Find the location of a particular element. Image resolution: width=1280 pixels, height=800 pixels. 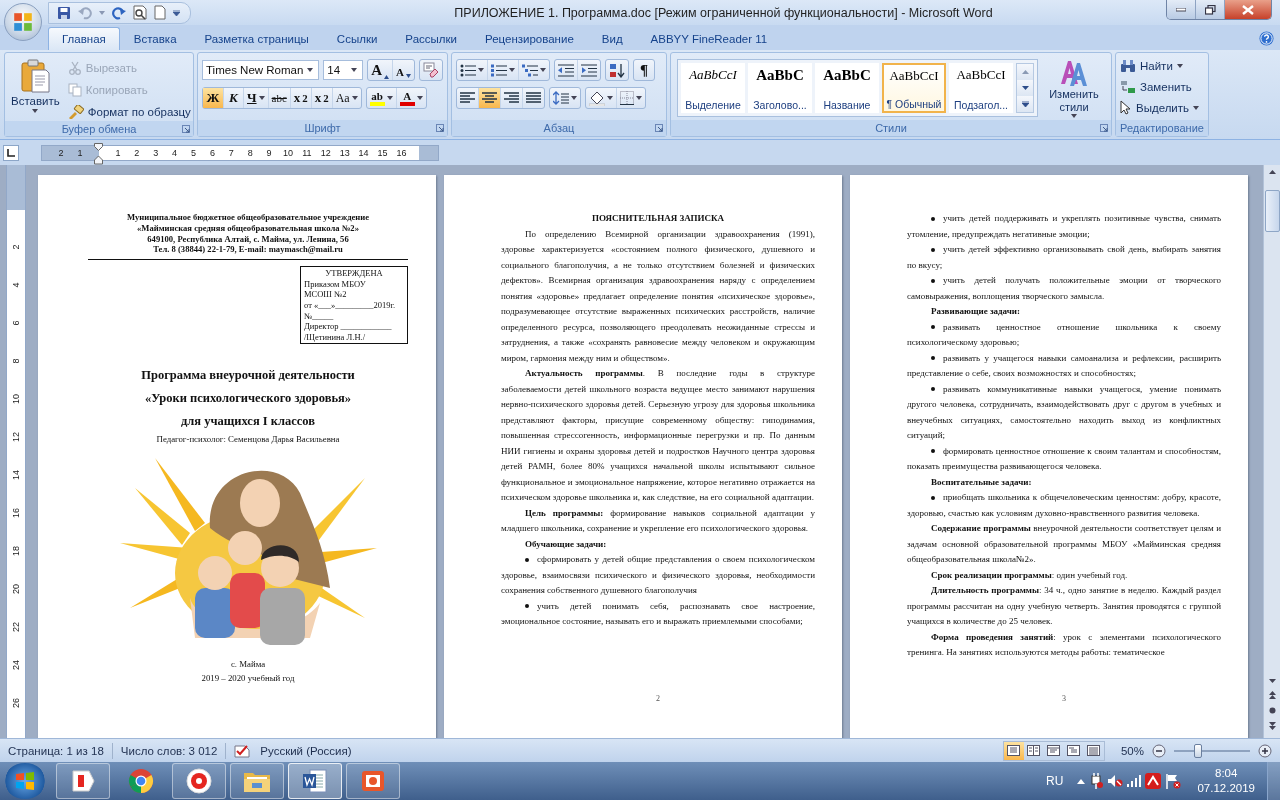

document-title: Программа внеурочной деятельности is located at coordinates (248, 376).